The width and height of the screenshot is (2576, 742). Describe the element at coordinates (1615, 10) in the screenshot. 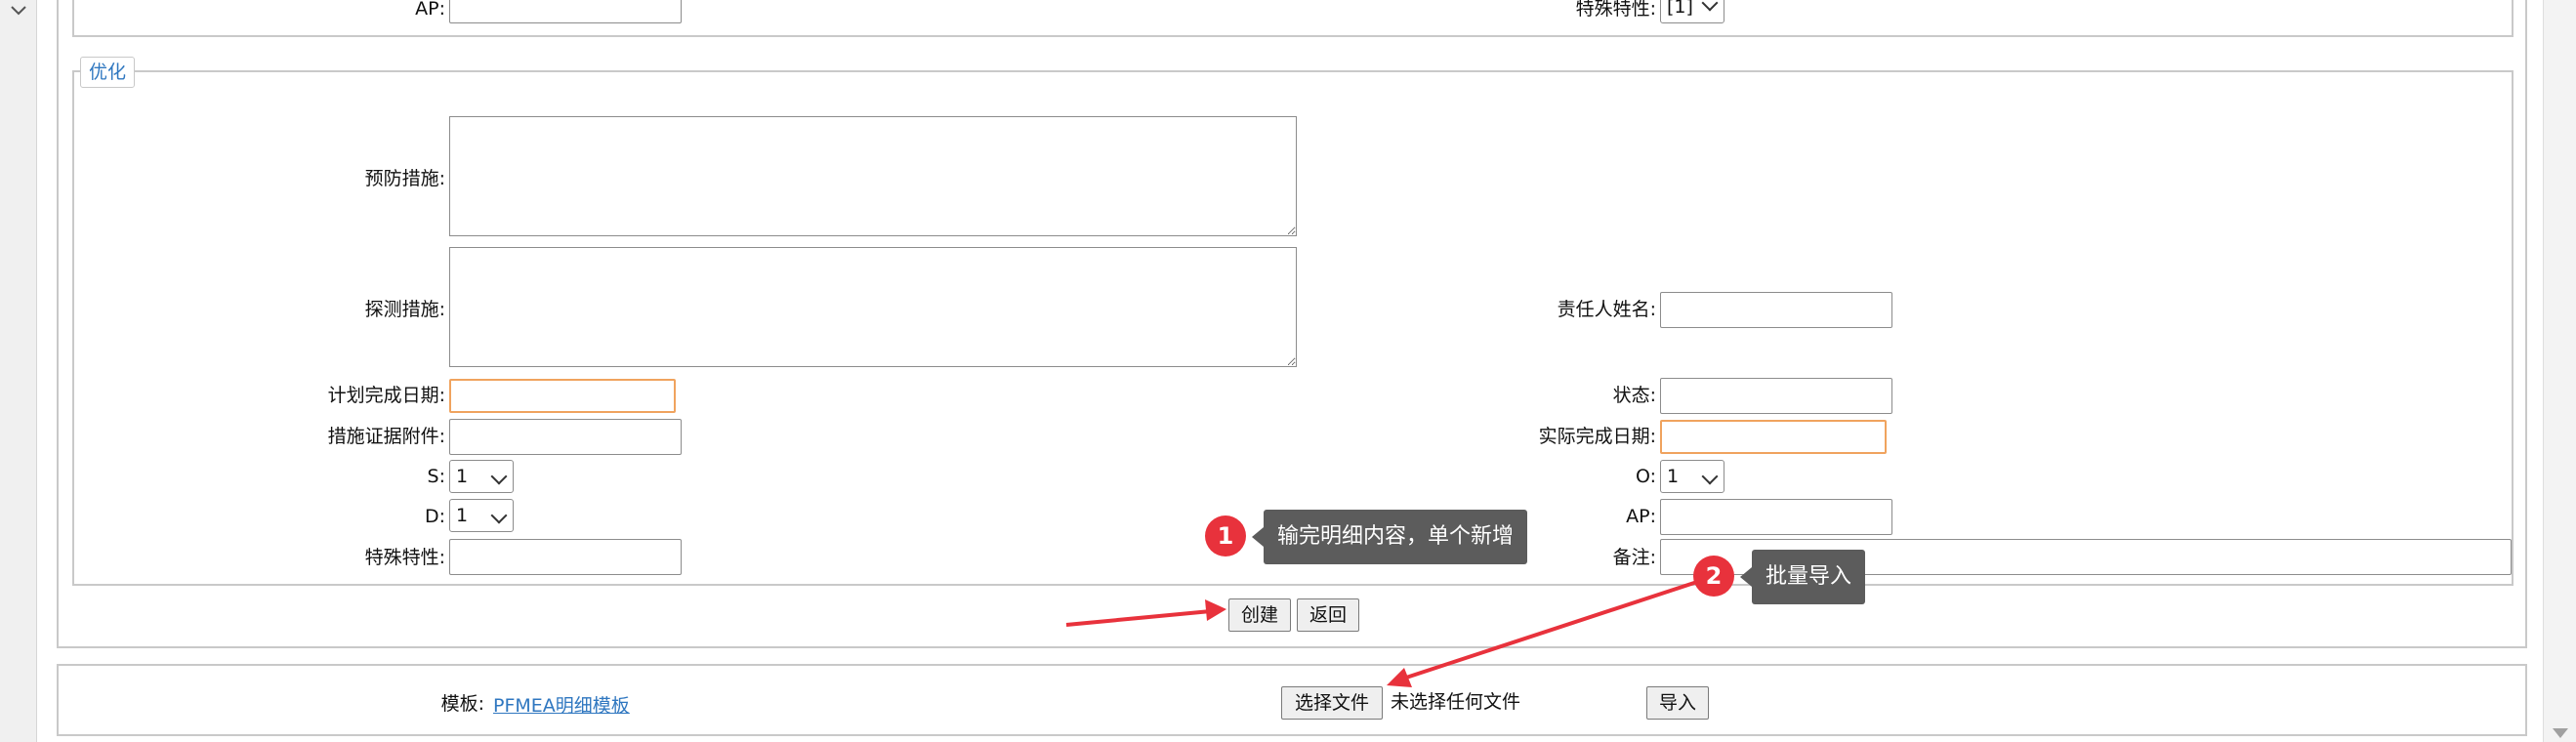

I see `special-label-top: 特殊特性:` at that location.